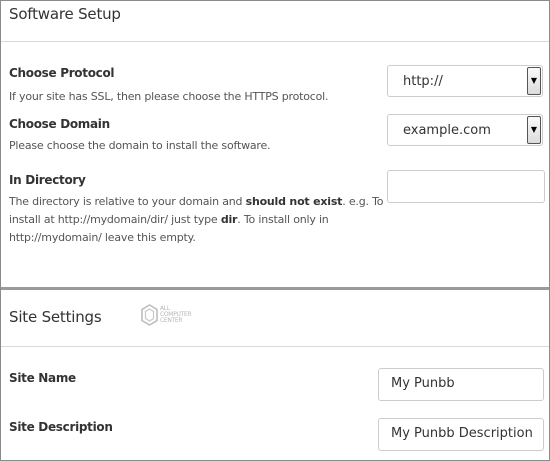 The width and height of the screenshot is (550, 461). Describe the element at coordinates (461, 434) in the screenshot. I see `site-description-input: My Punbb Description` at that location.